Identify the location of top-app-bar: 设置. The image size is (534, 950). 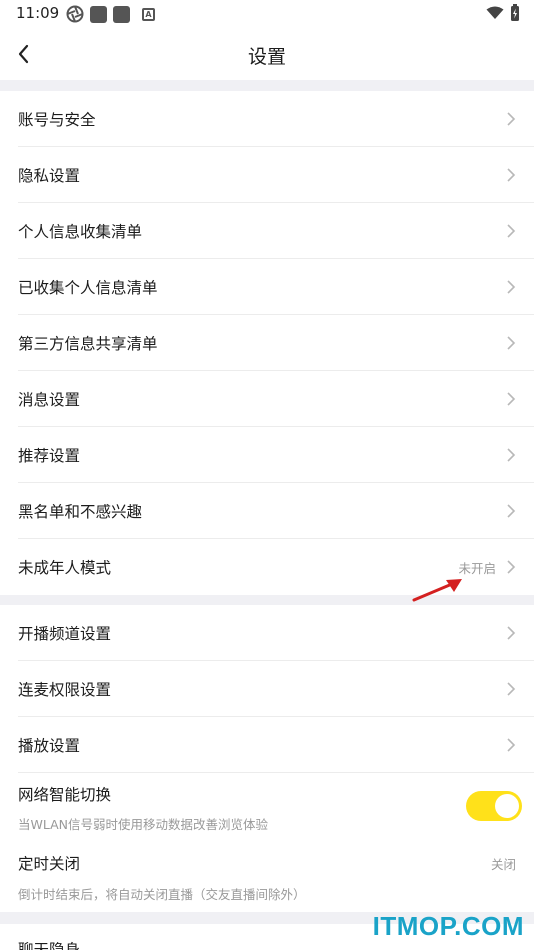
(267, 54).